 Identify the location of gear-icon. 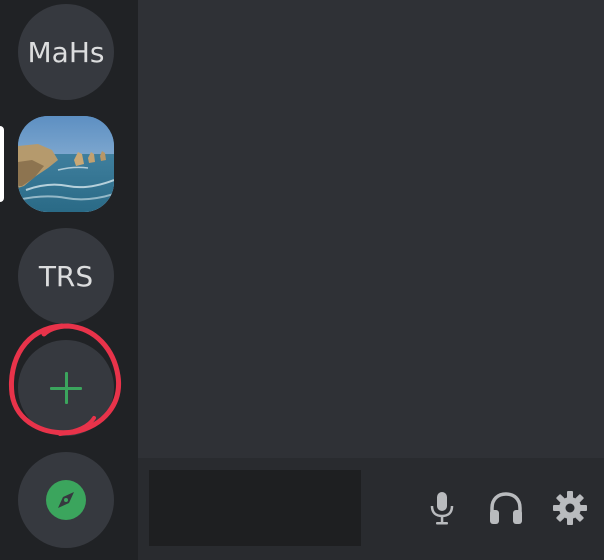
(570, 508).